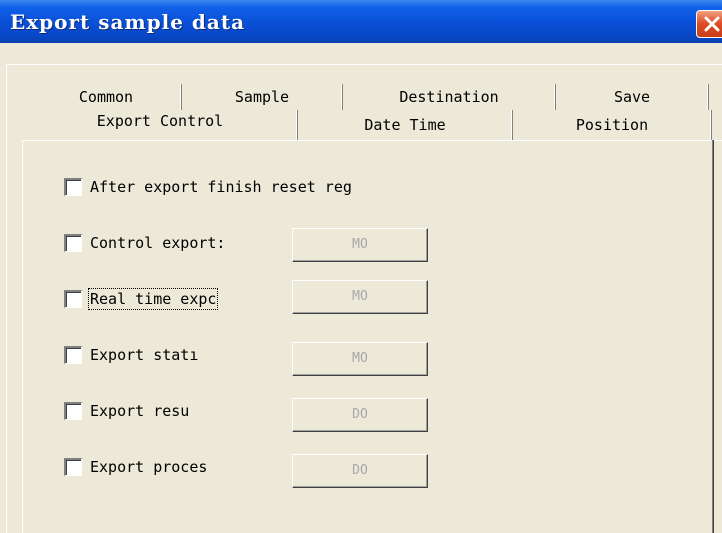 This screenshot has height=533, width=722. What do you see at coordinates (160, 125) in the screenshot?
I see `tab-export-control: Export Control` at bounding box center [160, 125].